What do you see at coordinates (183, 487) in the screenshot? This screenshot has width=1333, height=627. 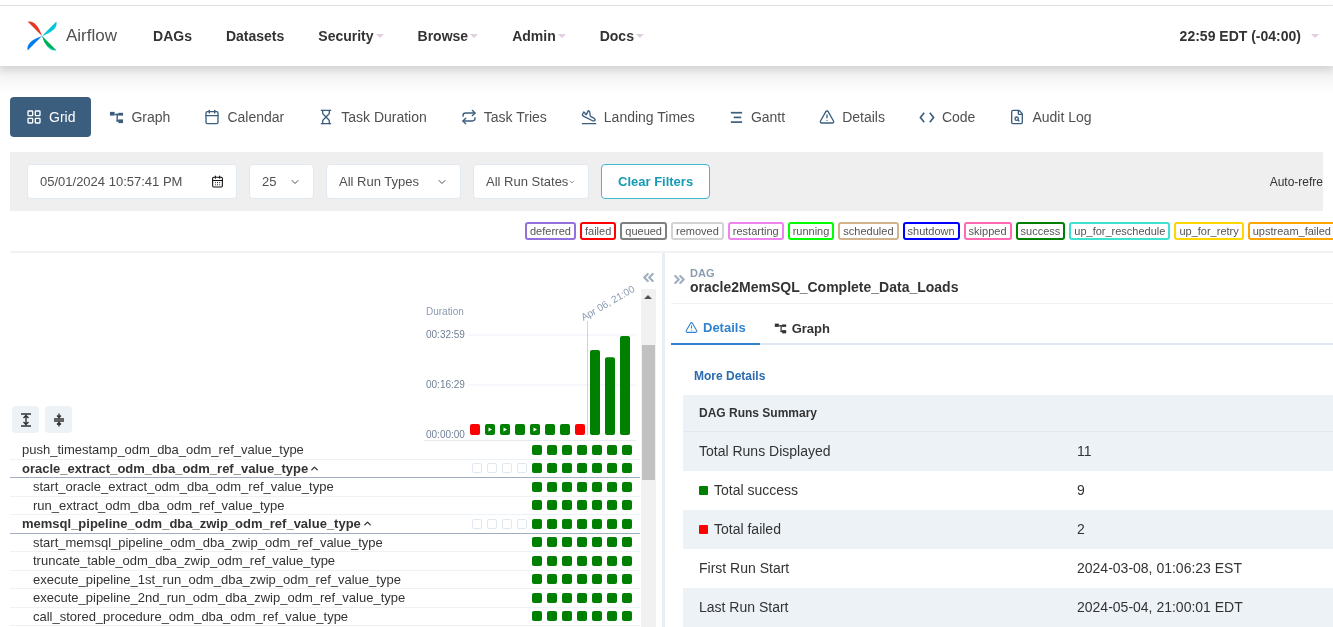 I see `task-name: start_oracle_extract_odm_dba_odm_ref_value_type` at bounding box center [183, 487].